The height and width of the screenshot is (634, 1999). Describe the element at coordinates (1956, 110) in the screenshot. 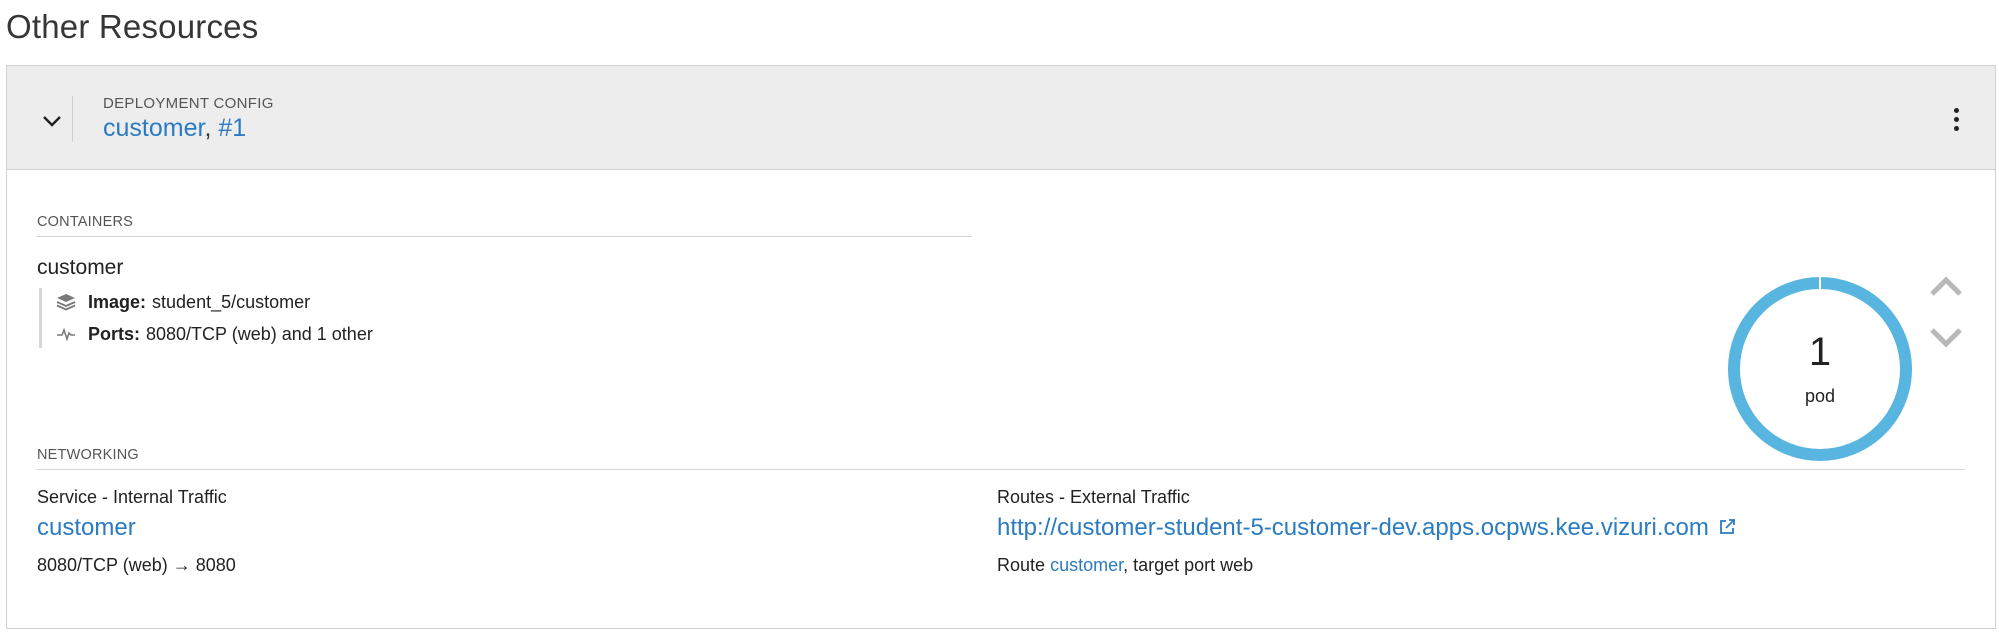

I see `kebab-icon` at that location.